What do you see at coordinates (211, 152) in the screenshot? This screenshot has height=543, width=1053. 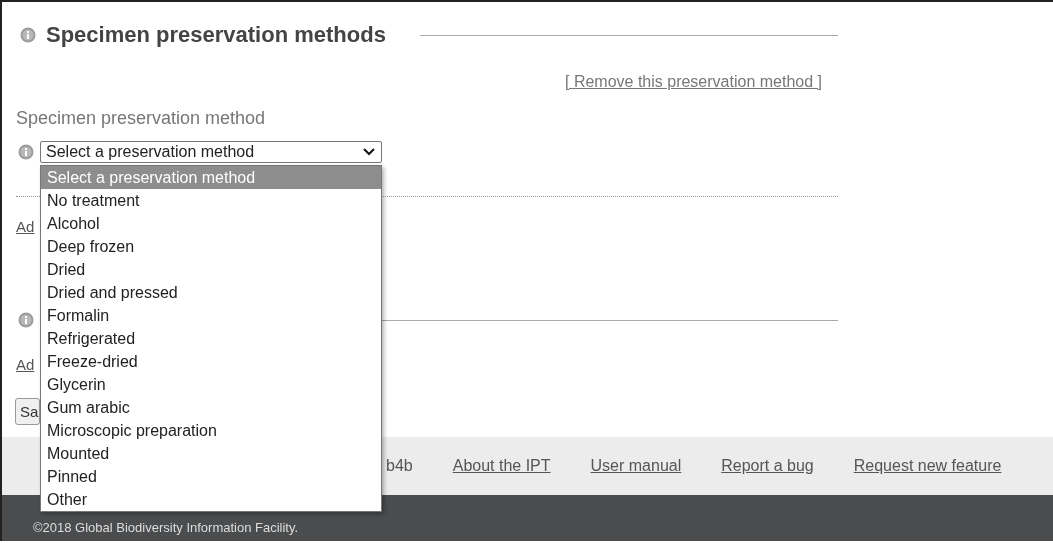 I see `select-field: Select a preservation method` at bounding box center [211, 152].